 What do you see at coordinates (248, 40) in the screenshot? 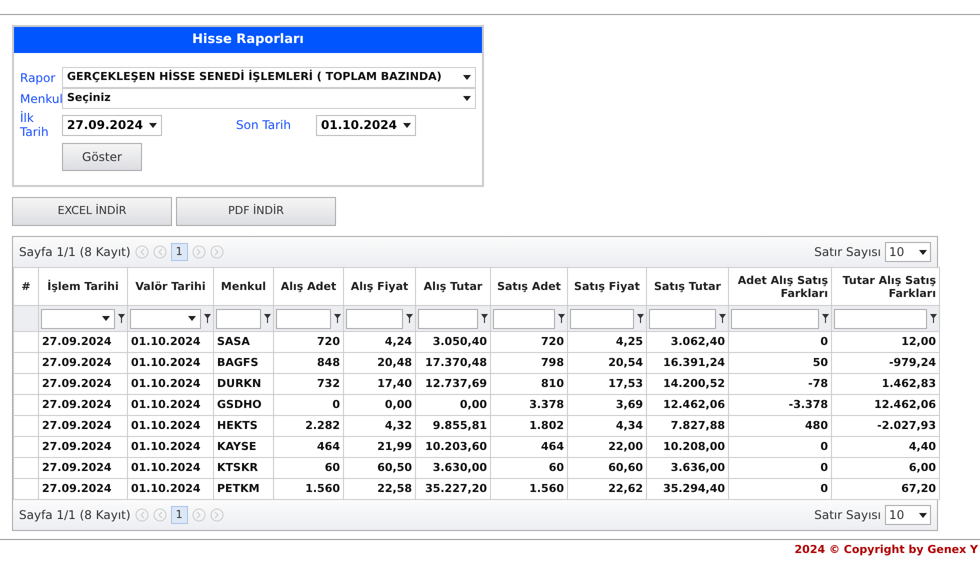
I see `panel-title: Hisse Raporları` at bounding box center [248, 40].